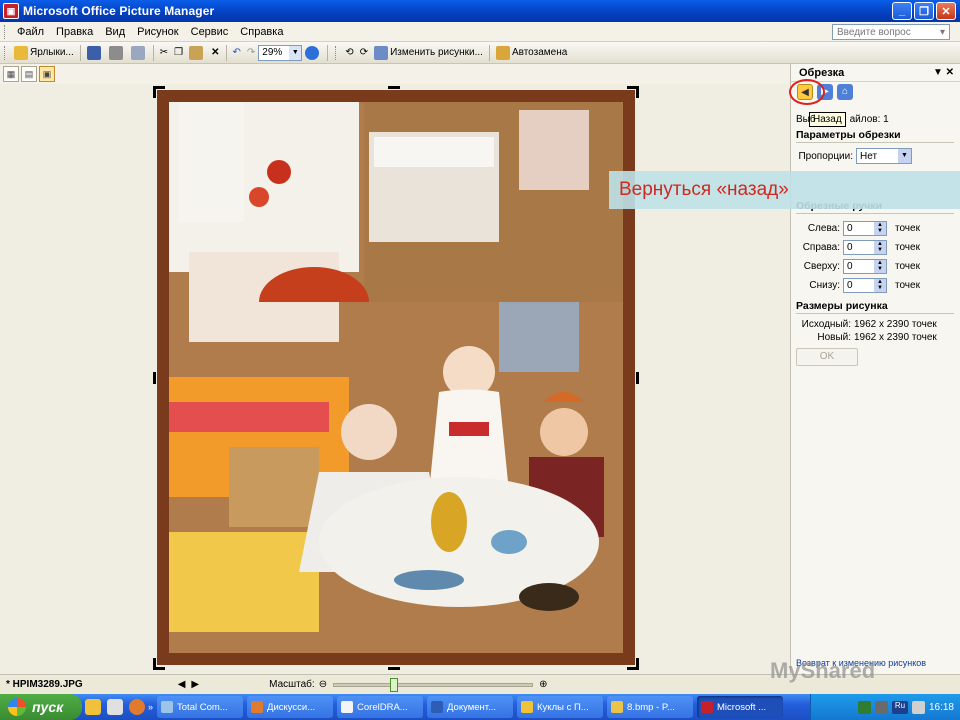 The width and height of the screenshot is (960, 720). I want to click on rotate-left-button: ⟲, so click(349, 53).